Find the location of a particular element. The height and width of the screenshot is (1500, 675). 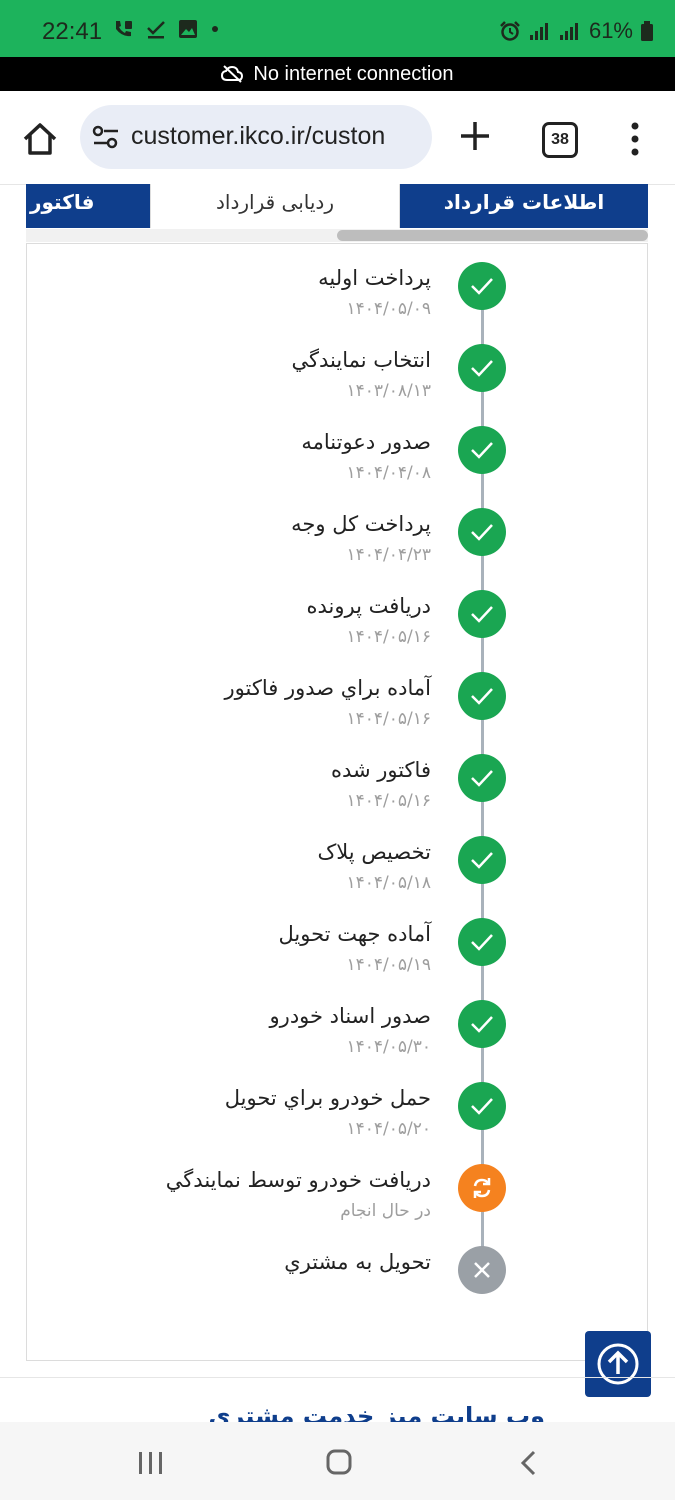

arrow-up-icon is located at coordinates (618, 1364).